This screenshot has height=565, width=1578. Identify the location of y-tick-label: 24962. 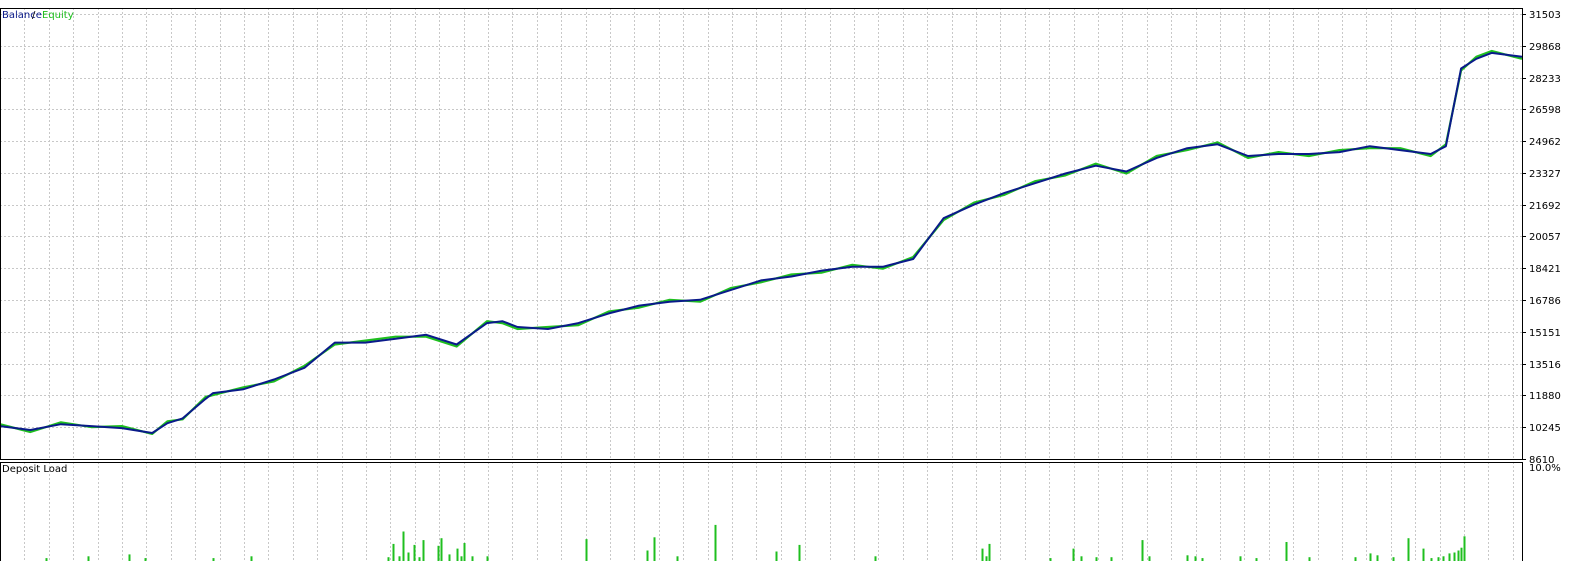
(1545, 142).